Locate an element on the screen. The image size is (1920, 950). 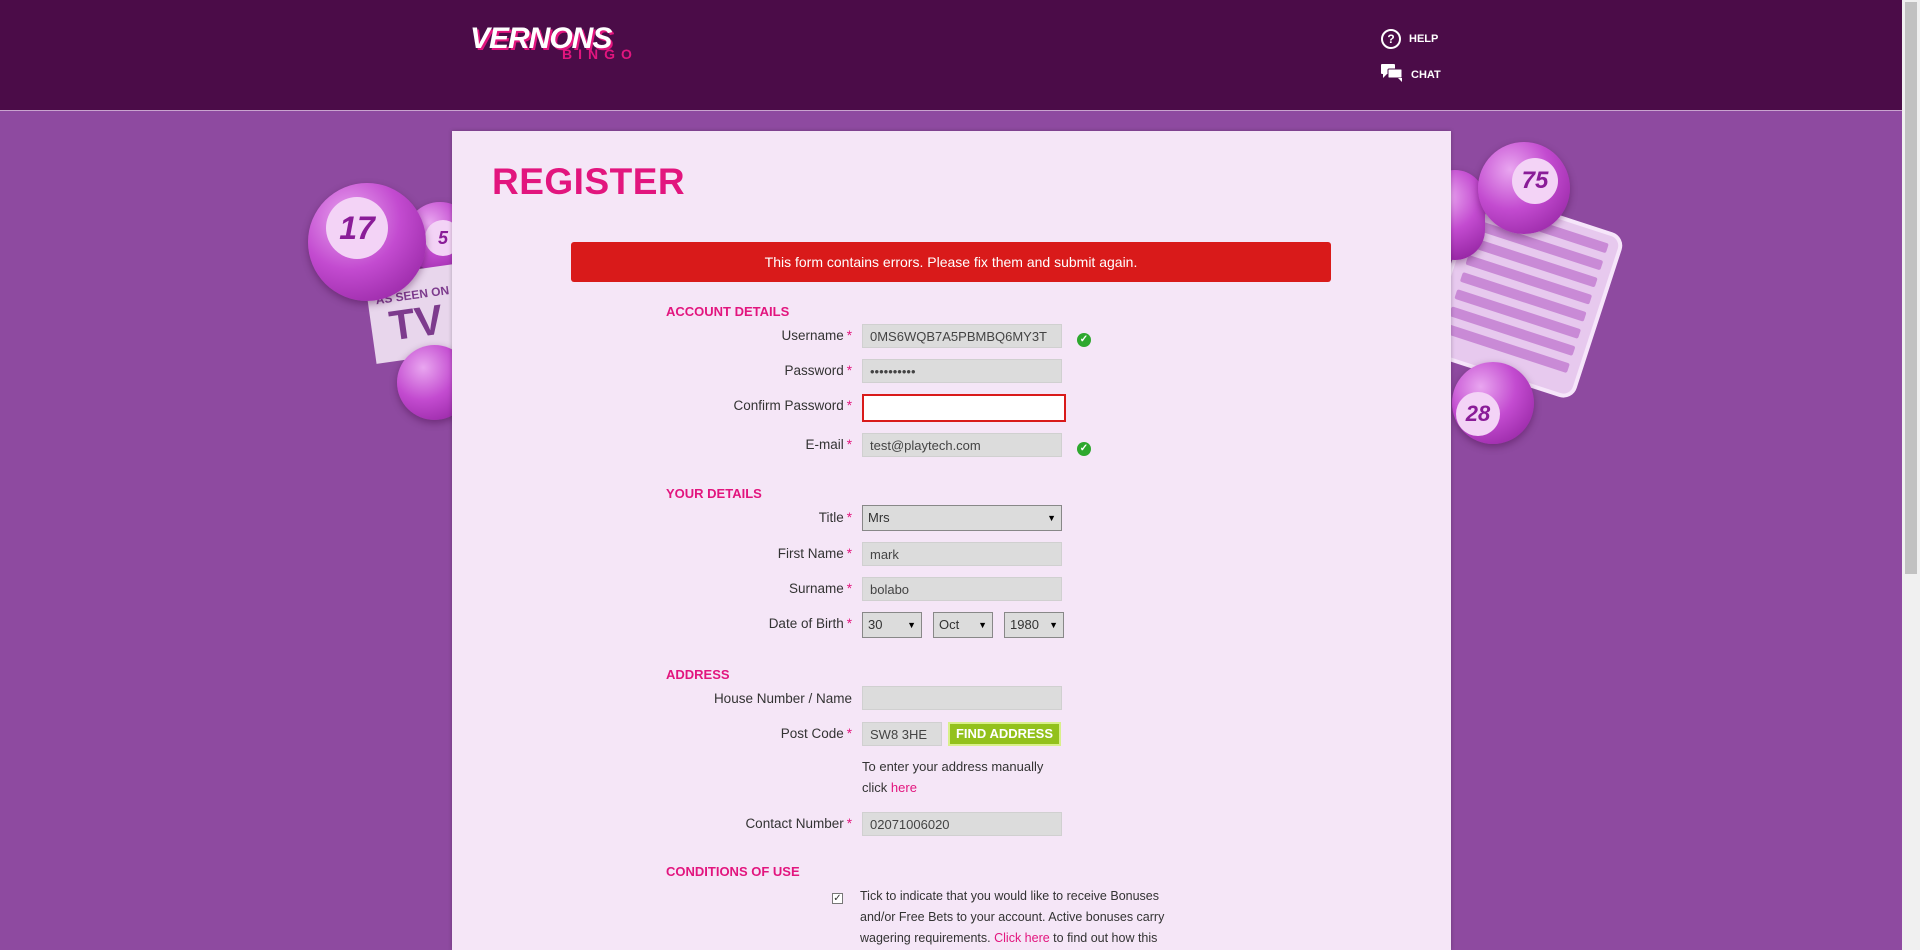
username-label: Username * is located at coordinates (816, 335).